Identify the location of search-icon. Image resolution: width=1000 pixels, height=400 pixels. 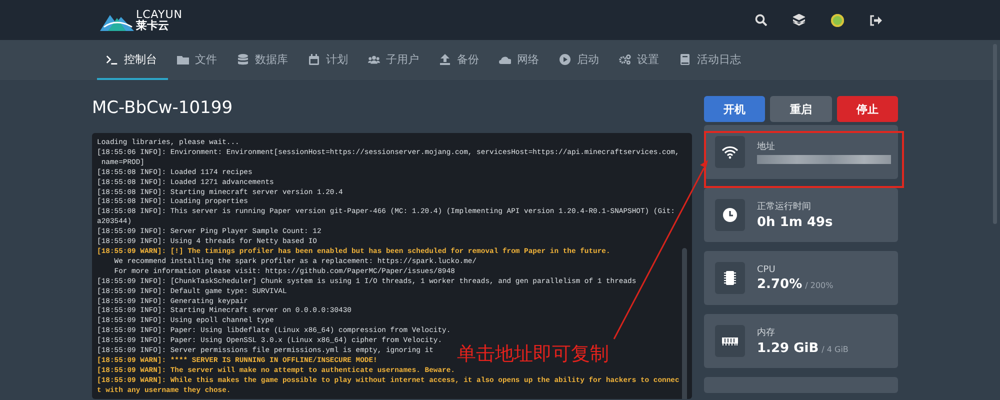
(761, 20).